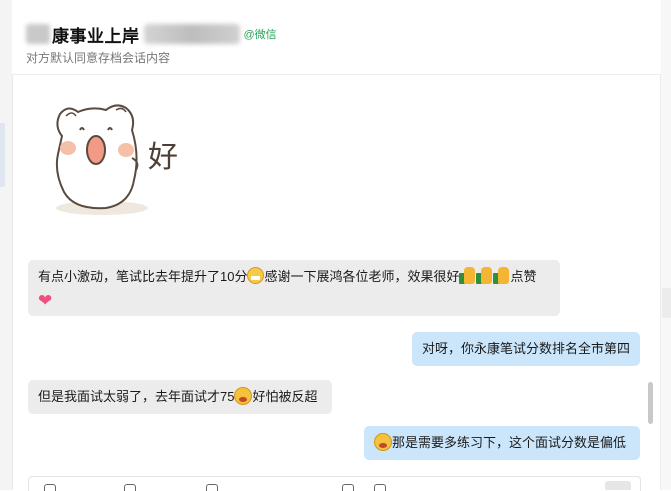 This screenshot has width=671, height=491. I want to click on message-bubble-sent: 那是需要多练习下，这个面试分数是偏低, so click(502, 443).